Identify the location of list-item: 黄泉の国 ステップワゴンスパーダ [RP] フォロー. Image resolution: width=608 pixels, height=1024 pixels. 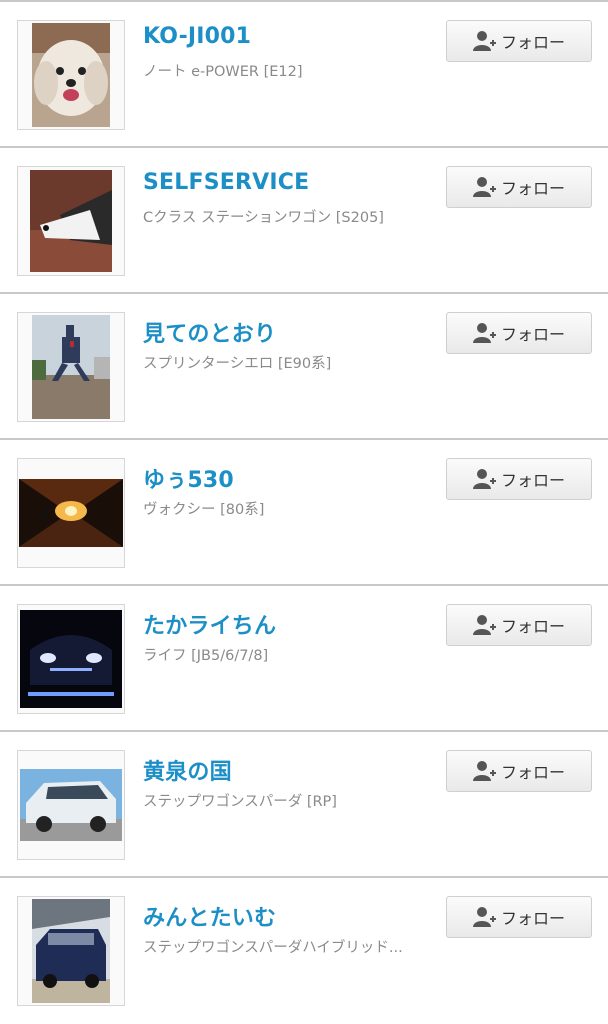
(304, 803).